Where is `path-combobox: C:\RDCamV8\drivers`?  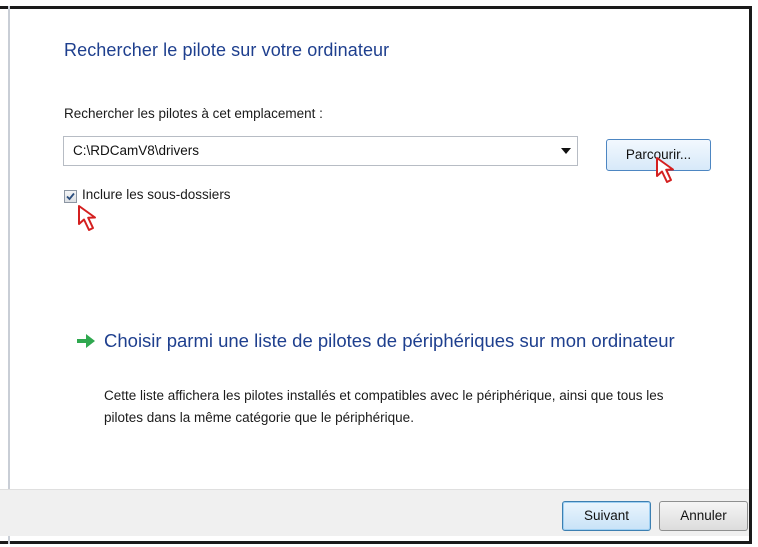 path-combobox: C:\RDCamV8\drivers is located at coordinates (320, 151).